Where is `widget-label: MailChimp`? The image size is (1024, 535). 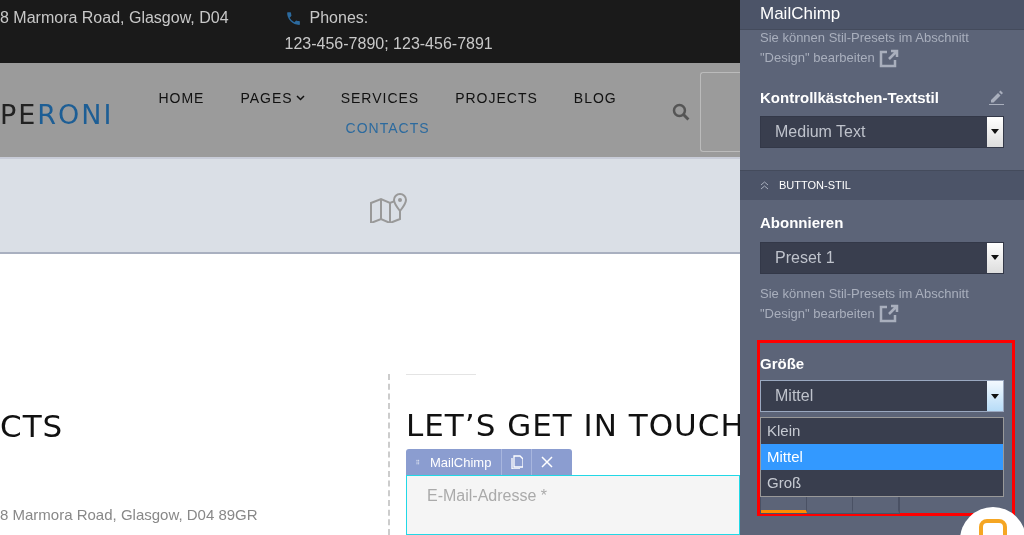 widget-label: MailChimp is located at coordinates (461, 462).